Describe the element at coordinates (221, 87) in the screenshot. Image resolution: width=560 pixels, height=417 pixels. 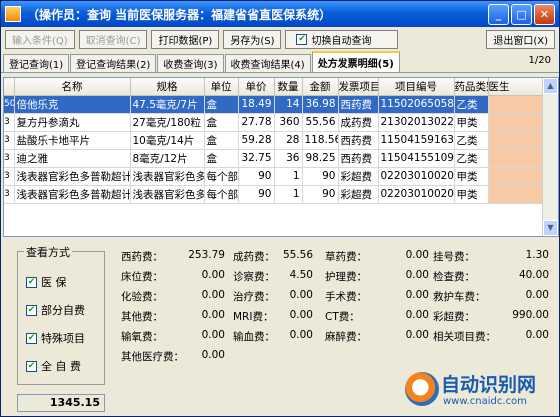
I see `header-unit: 单位` at that location.